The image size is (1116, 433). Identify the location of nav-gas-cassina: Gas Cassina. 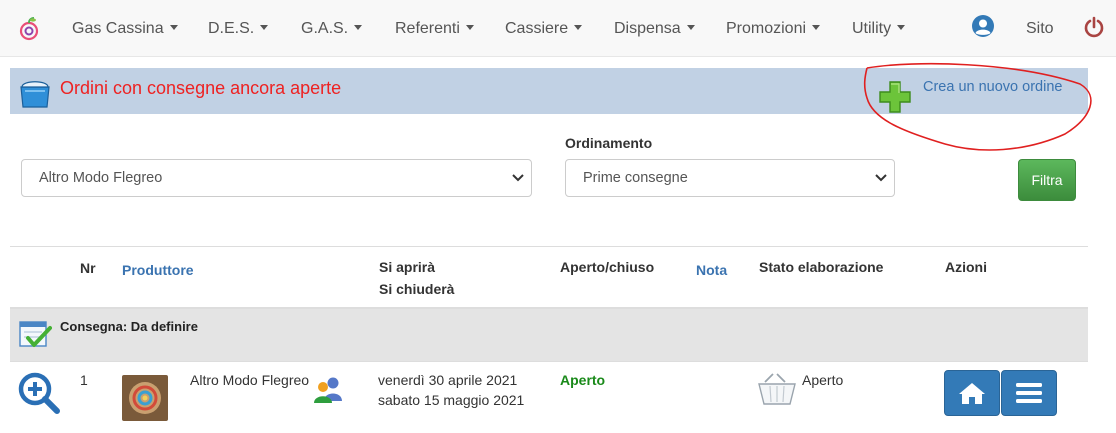
(125, 28).